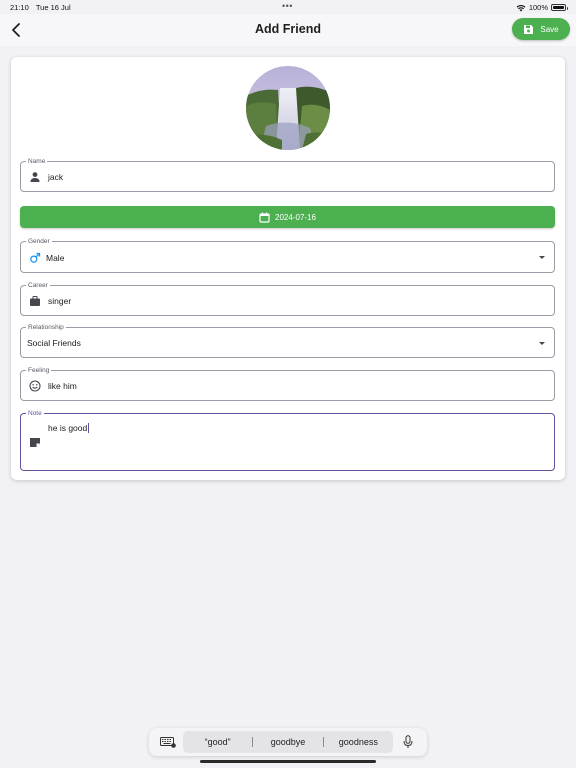 Image resolution: width=576 pixels, height=768 pixels. I want to click on avatar-waterfall-image, so click(288, 108).